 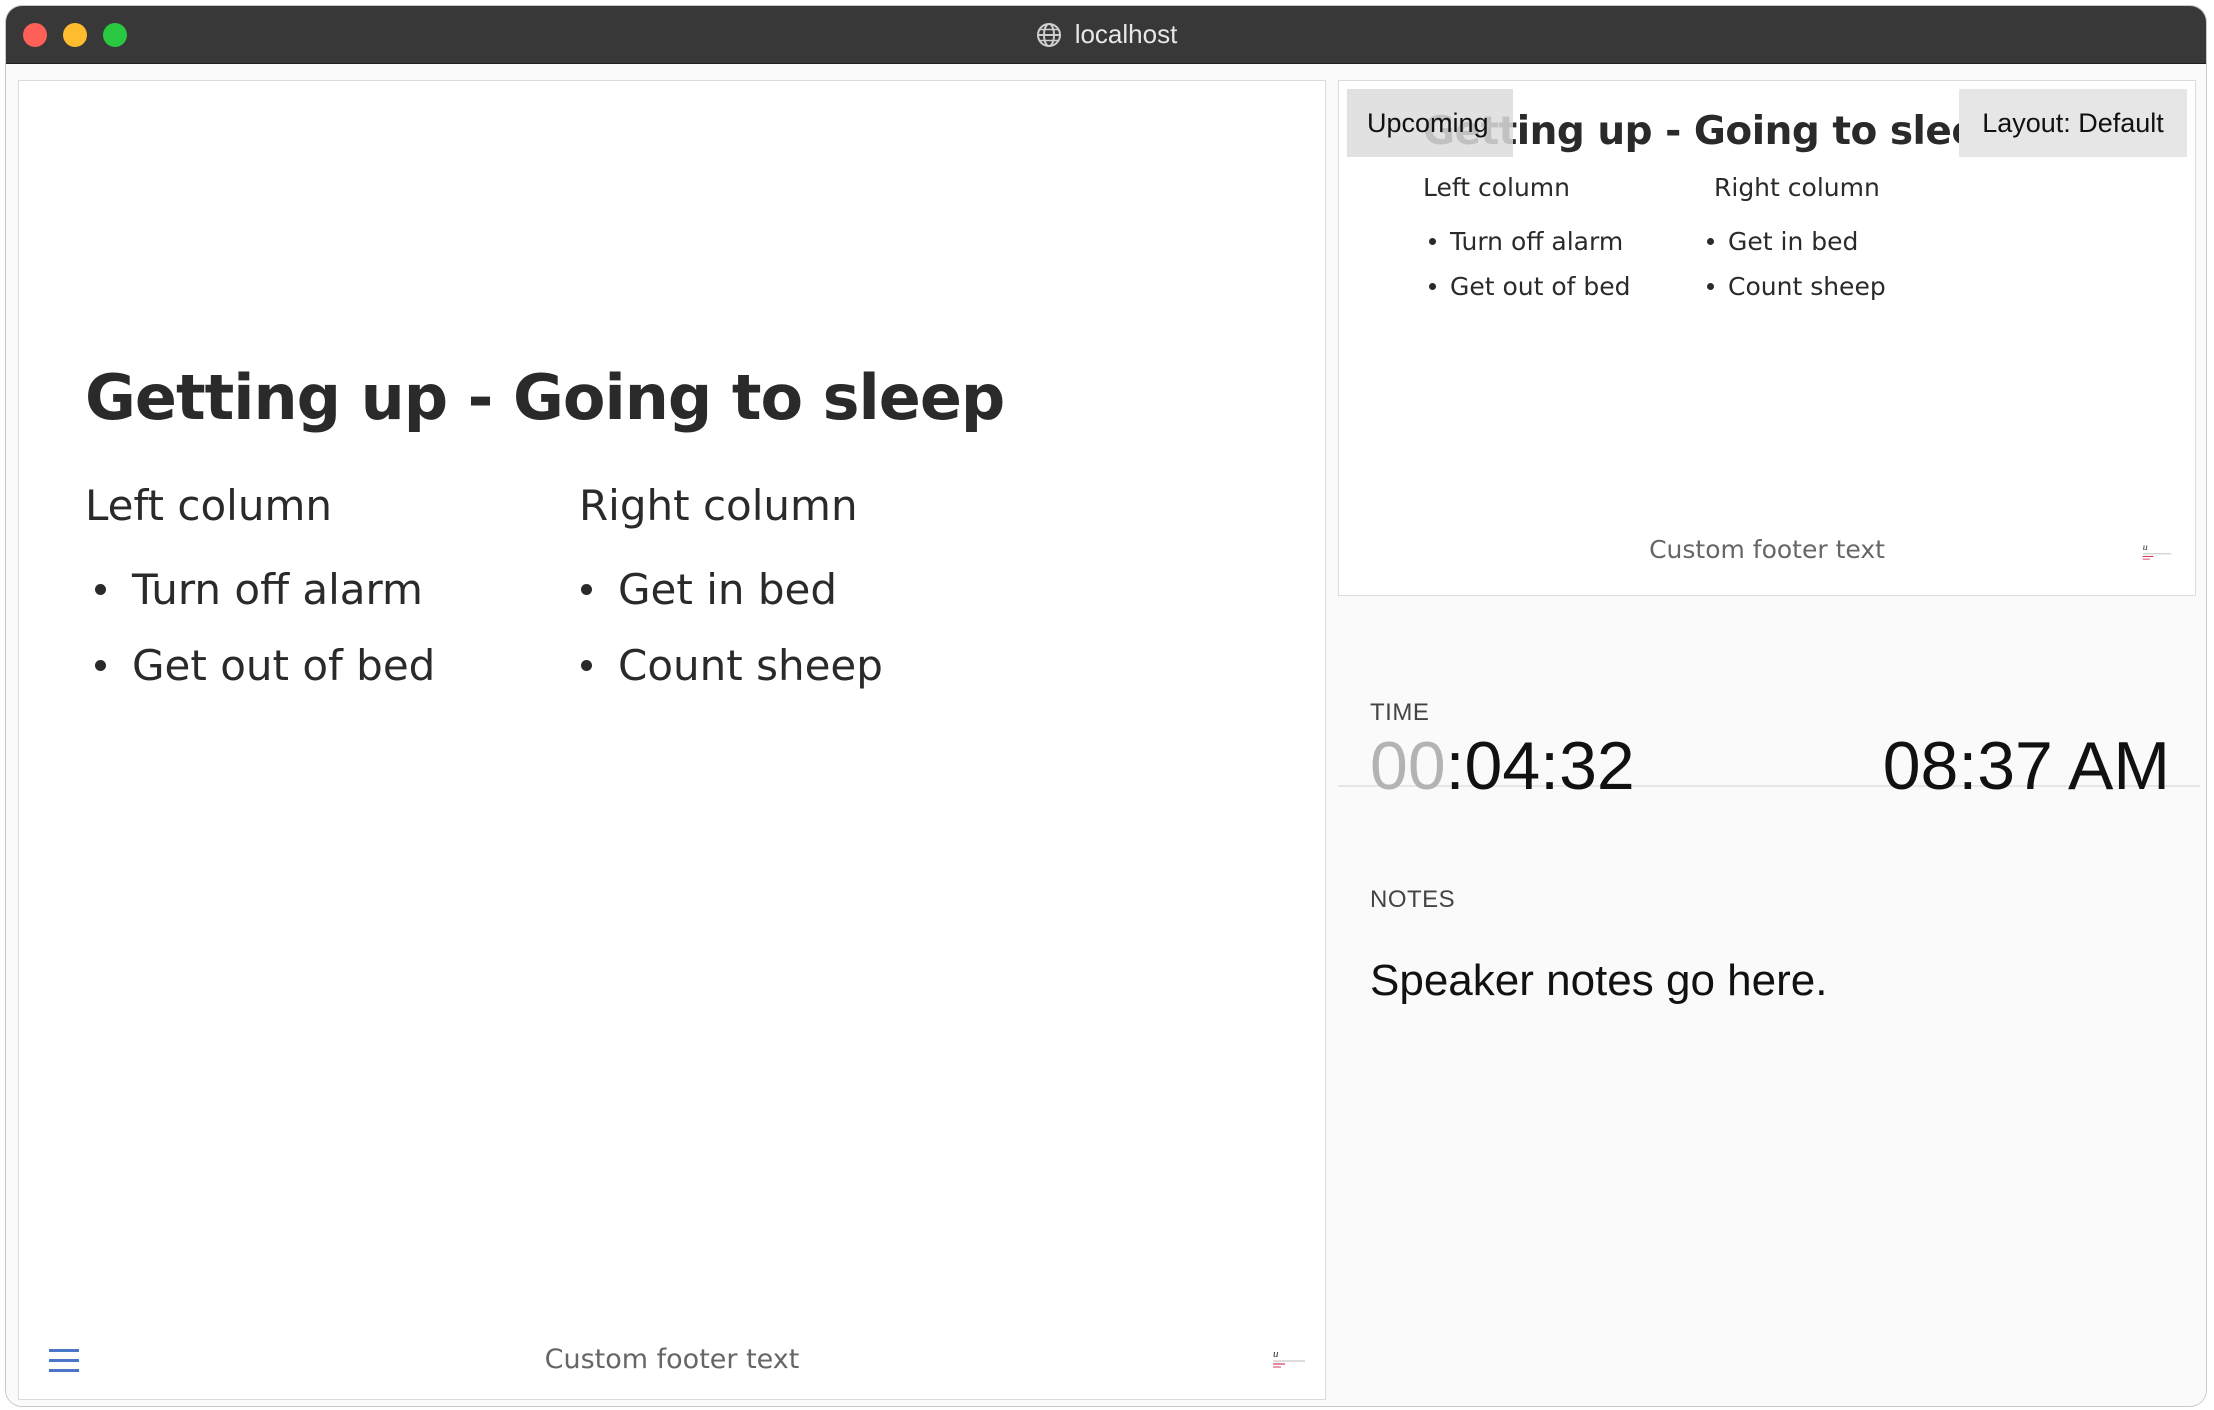 I want to click on preview-left-column-heading: Left column, so click(x=1497, y=187).